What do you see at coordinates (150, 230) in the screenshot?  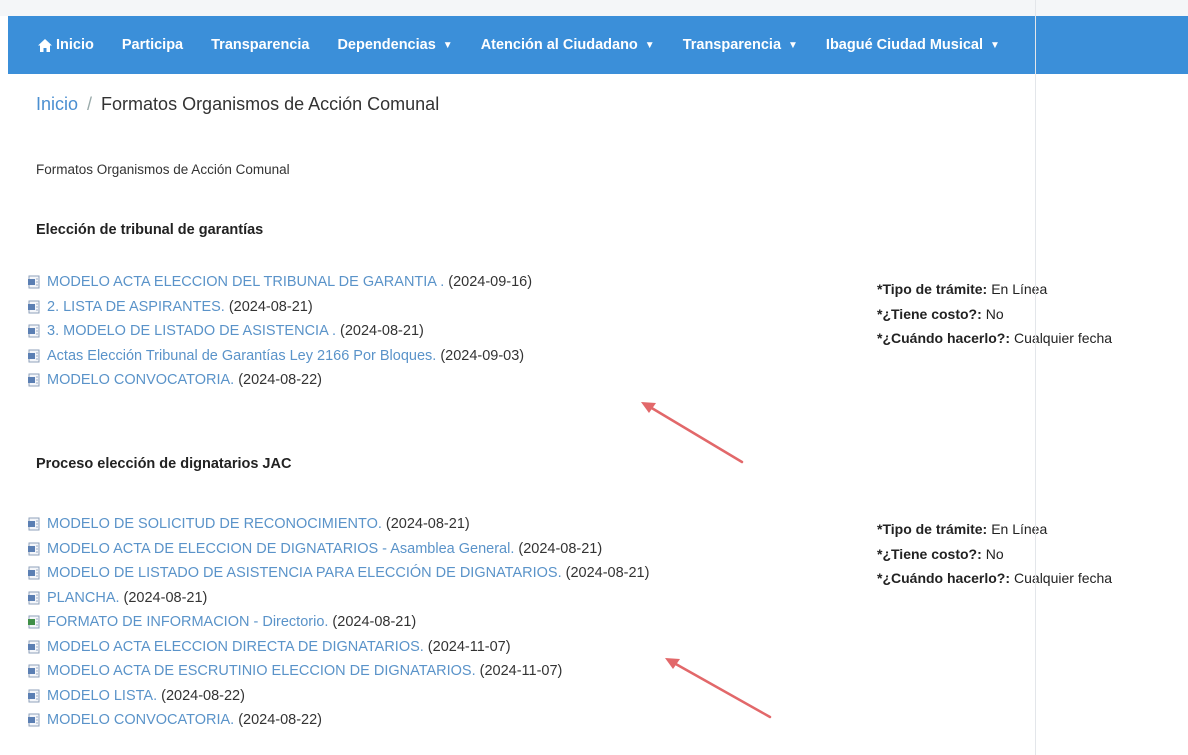 I see `section-title-tribunal: Elección de tribunal de garantías` at bounding box center [150, 230].